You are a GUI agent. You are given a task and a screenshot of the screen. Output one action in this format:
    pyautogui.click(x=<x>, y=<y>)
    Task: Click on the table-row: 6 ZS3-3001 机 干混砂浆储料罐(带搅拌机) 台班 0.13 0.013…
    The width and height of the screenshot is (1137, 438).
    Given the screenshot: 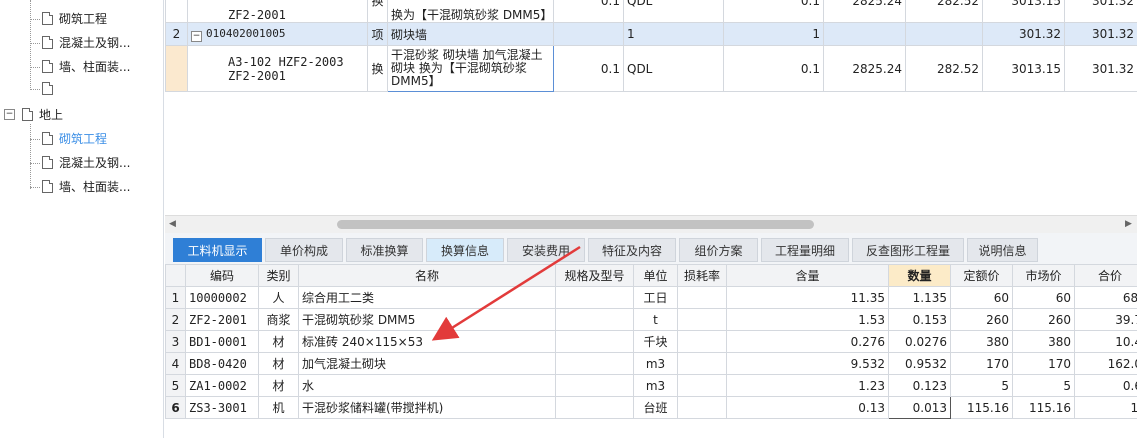 What is the action you would take?
    pyautogui.click(x=651, y=407)
    